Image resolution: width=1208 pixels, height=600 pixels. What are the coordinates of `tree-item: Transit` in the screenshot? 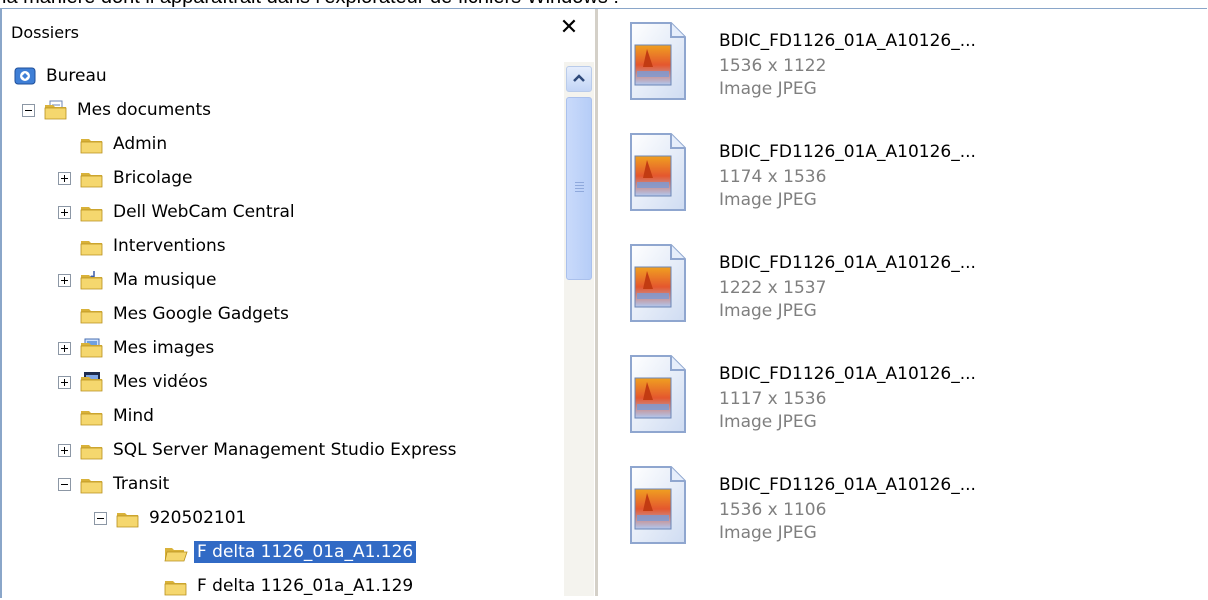 It's located at (115, 484).